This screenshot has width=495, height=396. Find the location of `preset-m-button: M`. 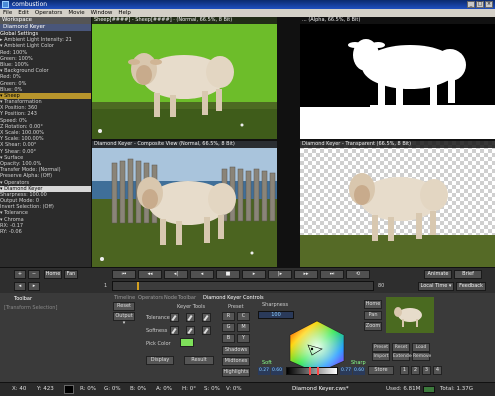

preset-m-button: M is located at coordinates (243, 327).